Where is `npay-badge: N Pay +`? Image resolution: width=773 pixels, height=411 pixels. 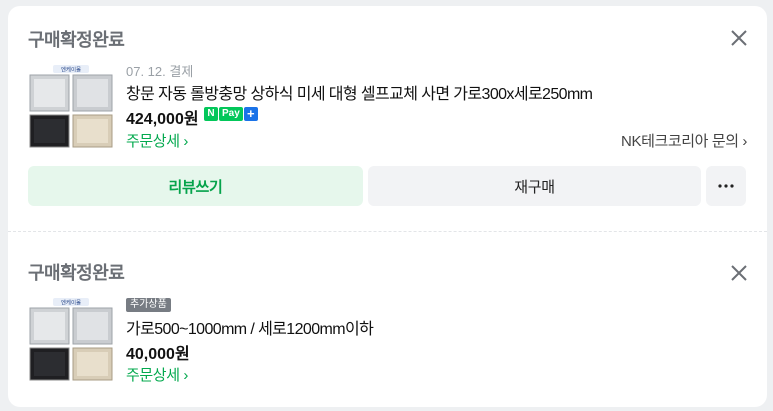 npay-badge: N Pay + is located at coordinates (231, 114).